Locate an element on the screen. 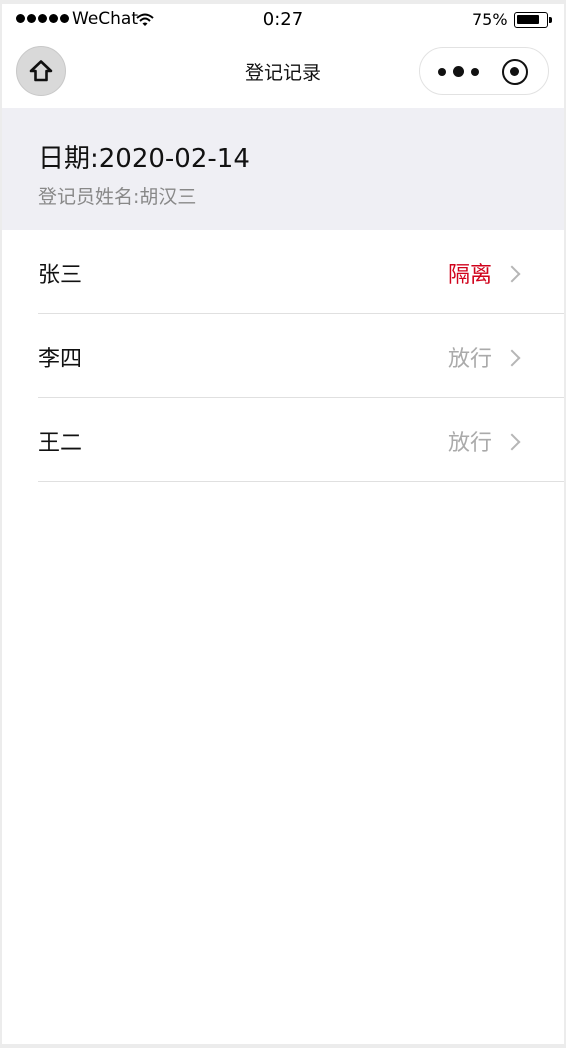 The image size is (566, 1048). close-mini-program-icon is located at coordinates (515, 72).